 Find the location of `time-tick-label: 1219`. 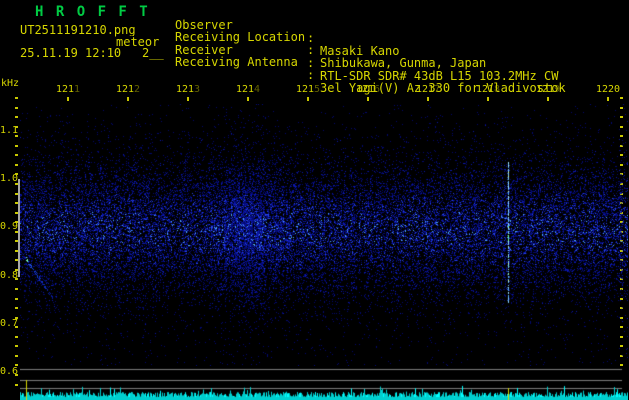

time-tick-label: 1219 is located at coordinates (548, 89).